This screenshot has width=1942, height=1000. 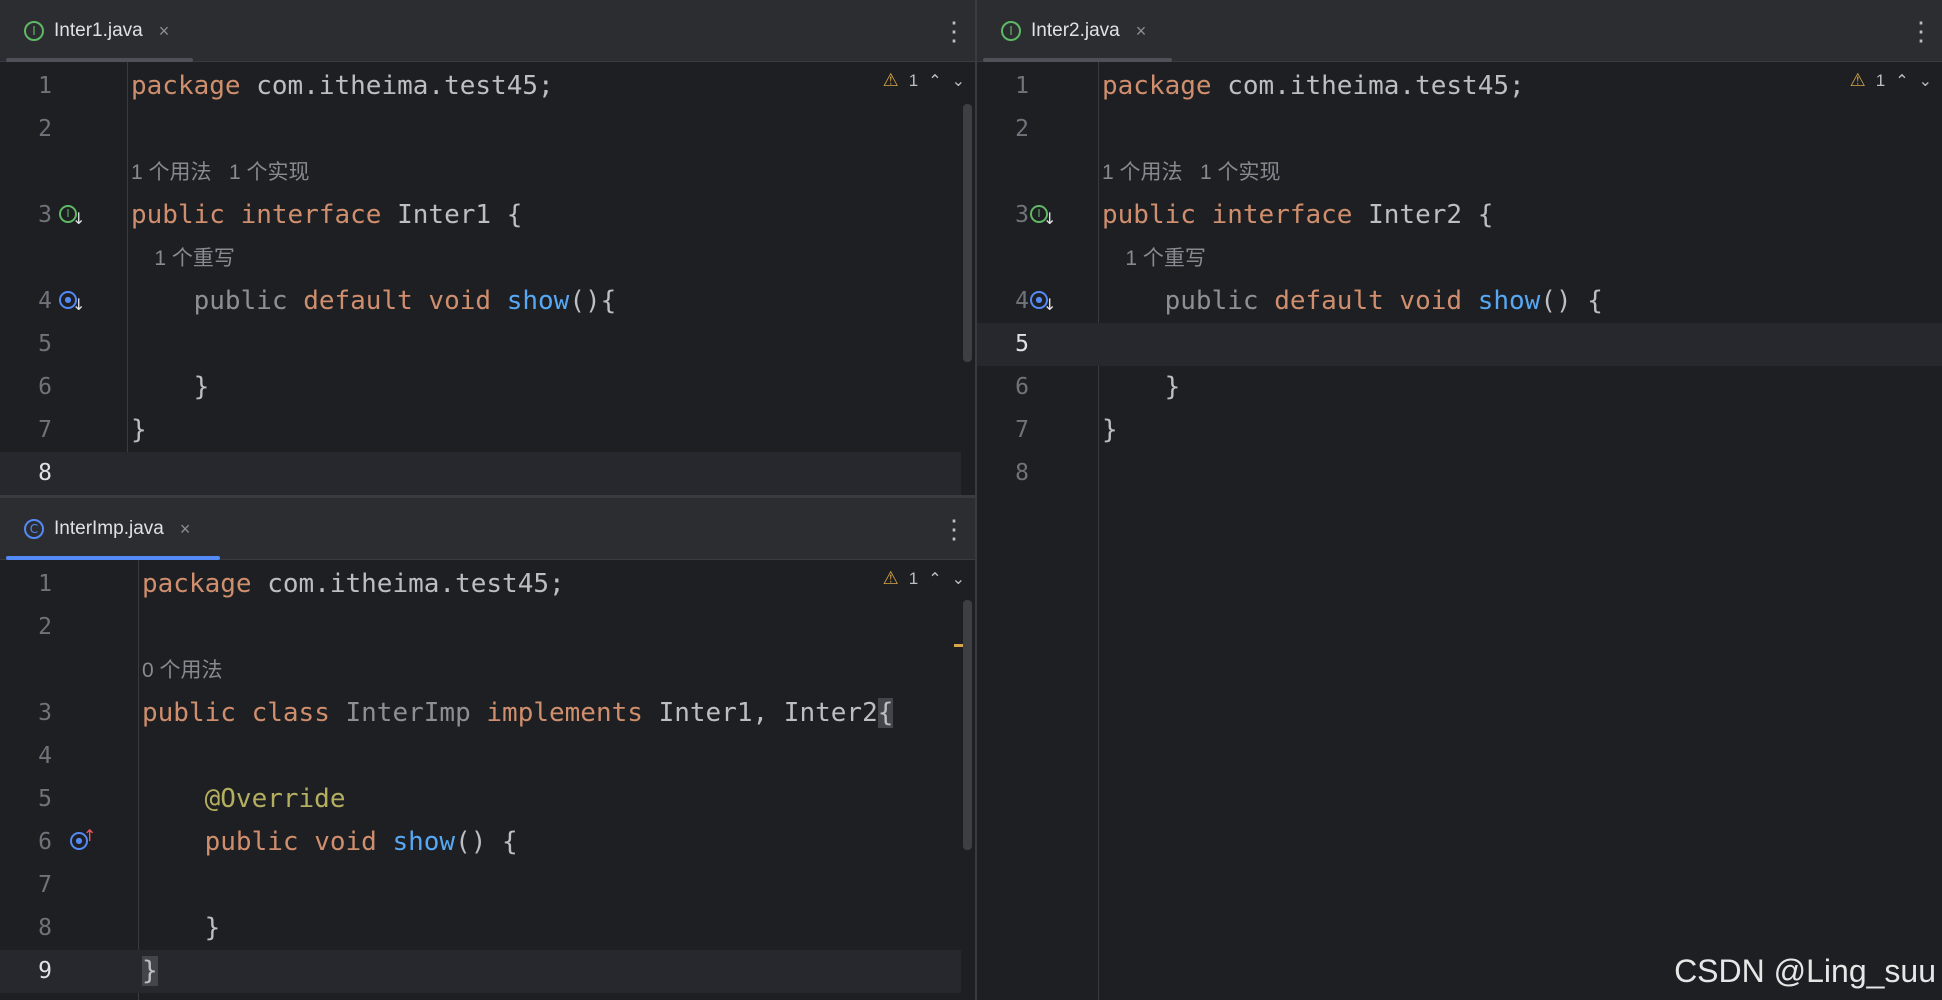 I want to click on inlay-usage-hint: 0 个用法, so click(x=182, y=670).